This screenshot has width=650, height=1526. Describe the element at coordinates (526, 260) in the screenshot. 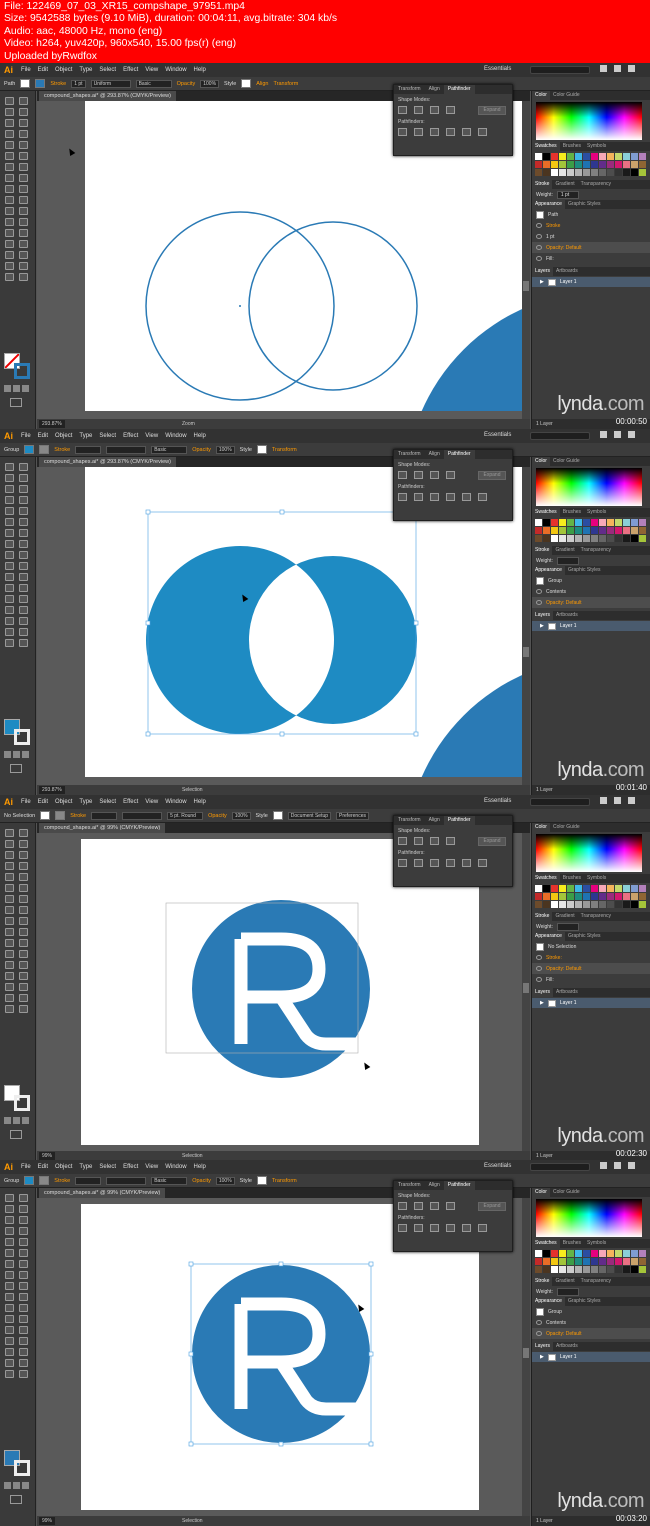

I see `vertical-scrollbar` at that location.